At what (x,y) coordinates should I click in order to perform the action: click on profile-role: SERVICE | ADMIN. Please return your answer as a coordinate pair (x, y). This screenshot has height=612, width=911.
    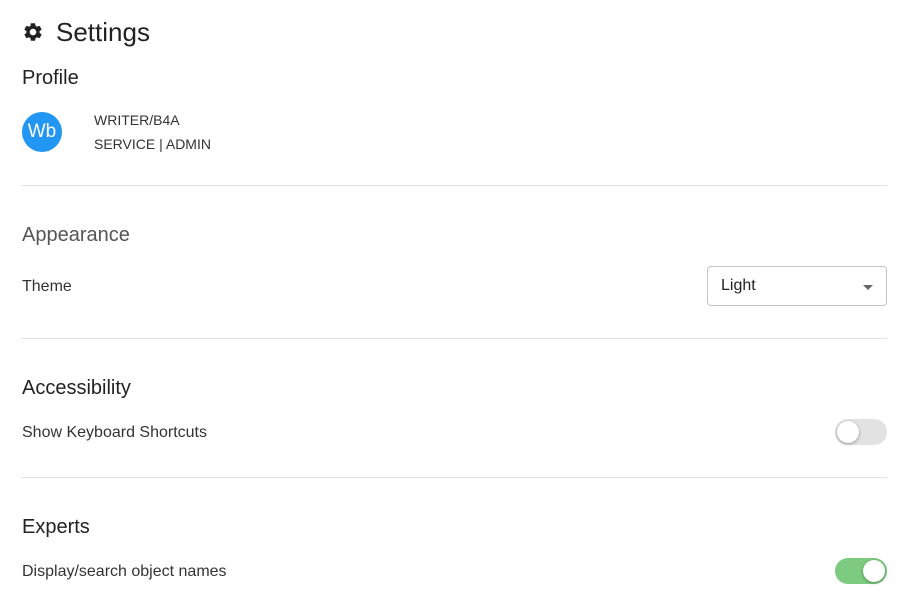
    Looking at the image, I should click on (152, 144).